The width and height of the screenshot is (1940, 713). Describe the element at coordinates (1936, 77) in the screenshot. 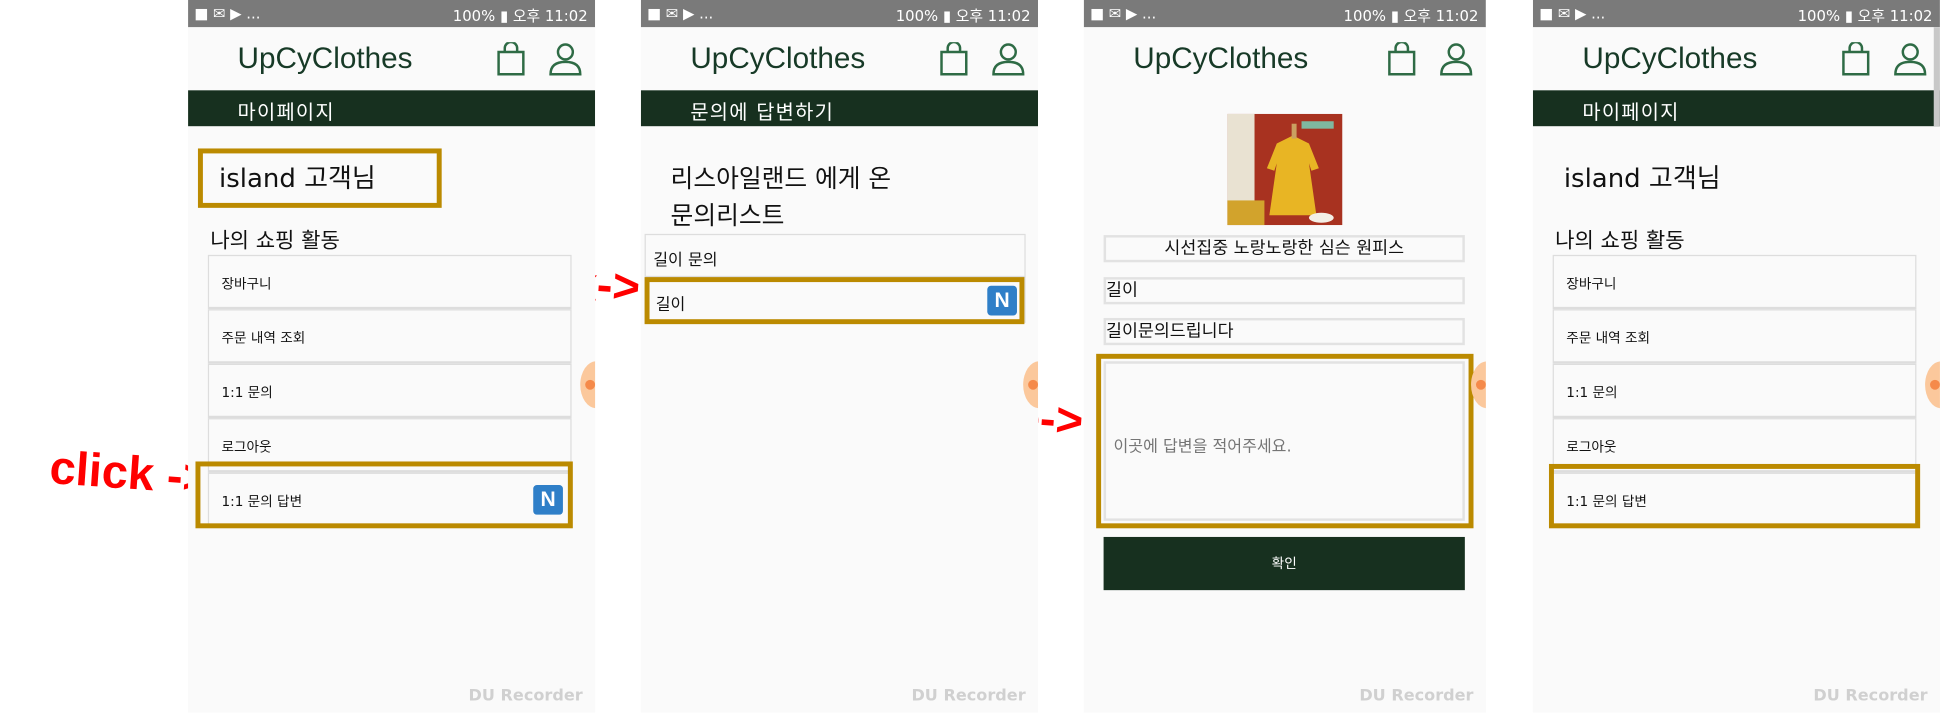

I see `scrollbar` at that location.